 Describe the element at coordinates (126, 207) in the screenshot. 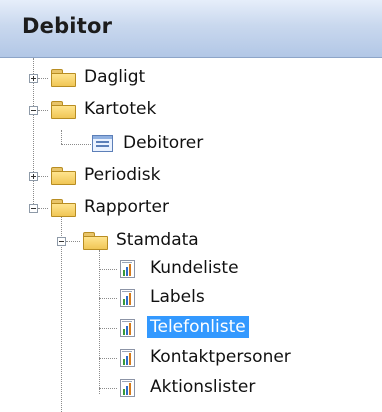

I see `tree-item-rapporter: Rapporter` at that location.